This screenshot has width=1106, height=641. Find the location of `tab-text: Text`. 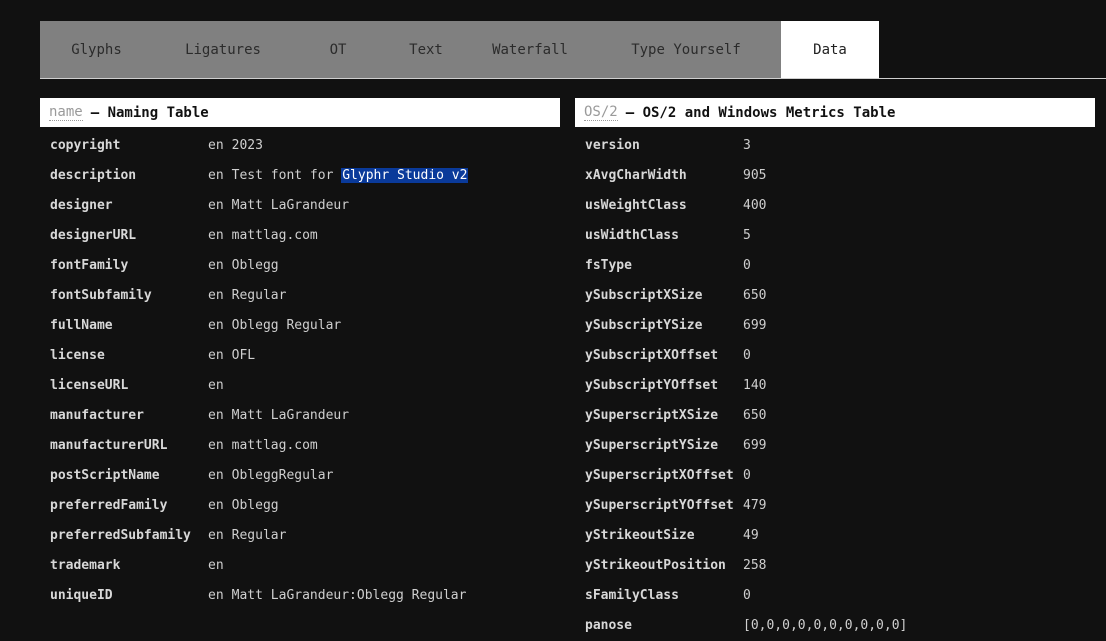

tab-text: Text is located at coordinates (426, 49).